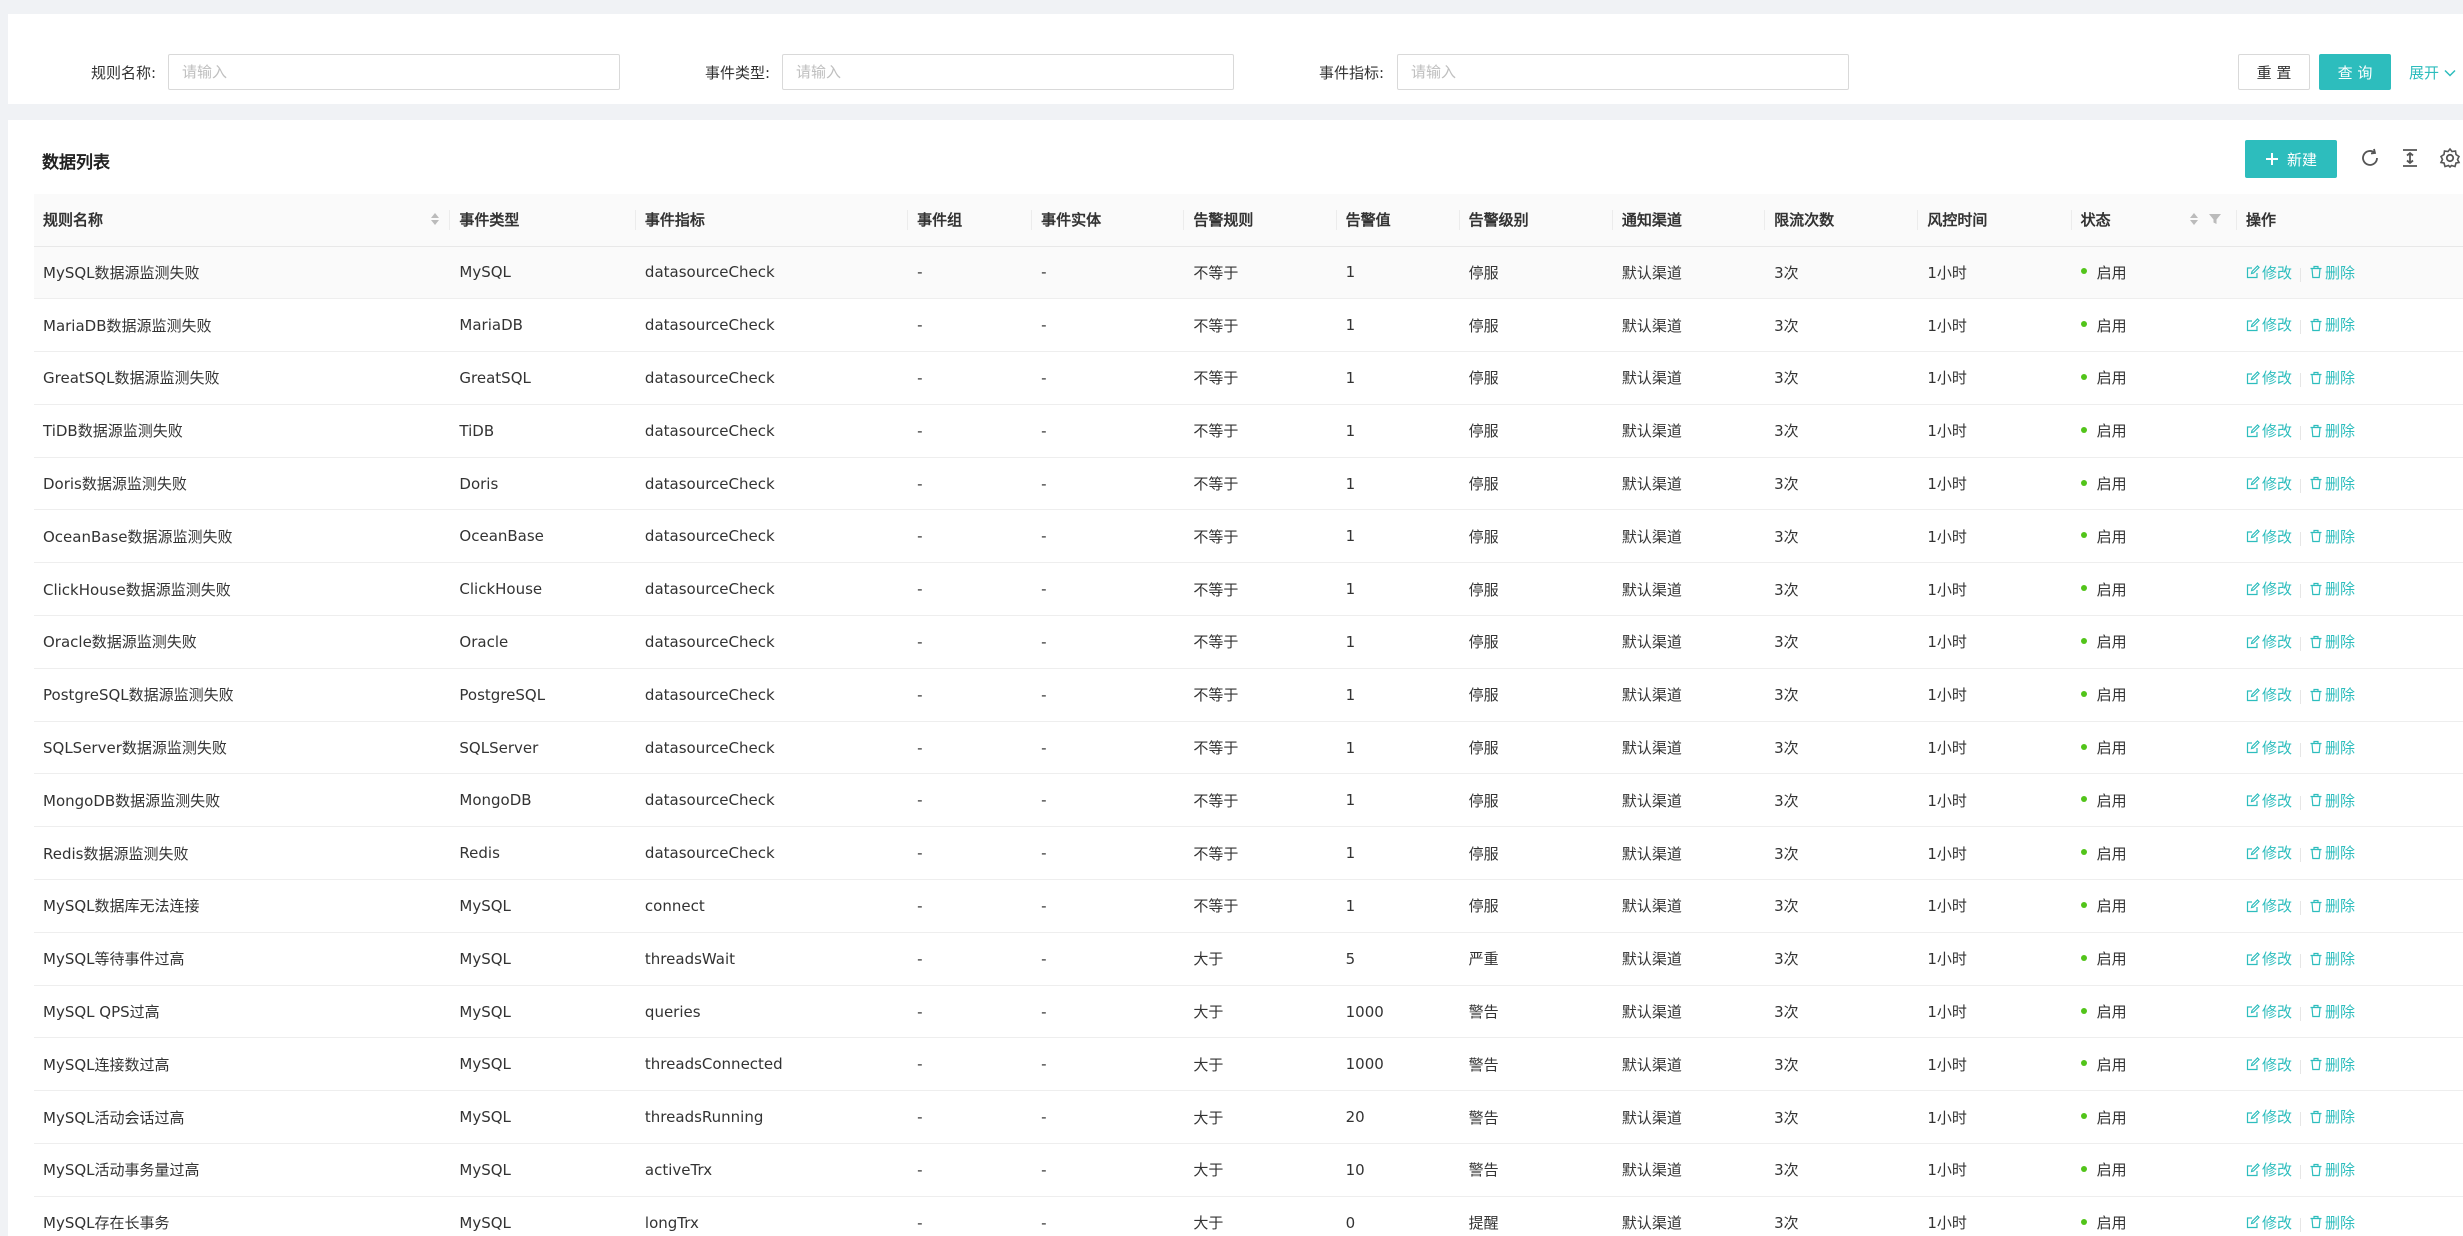 This screenshot has width=2463, height=1236. I want to click on reset-button: 重 置, so click(2274, 72).